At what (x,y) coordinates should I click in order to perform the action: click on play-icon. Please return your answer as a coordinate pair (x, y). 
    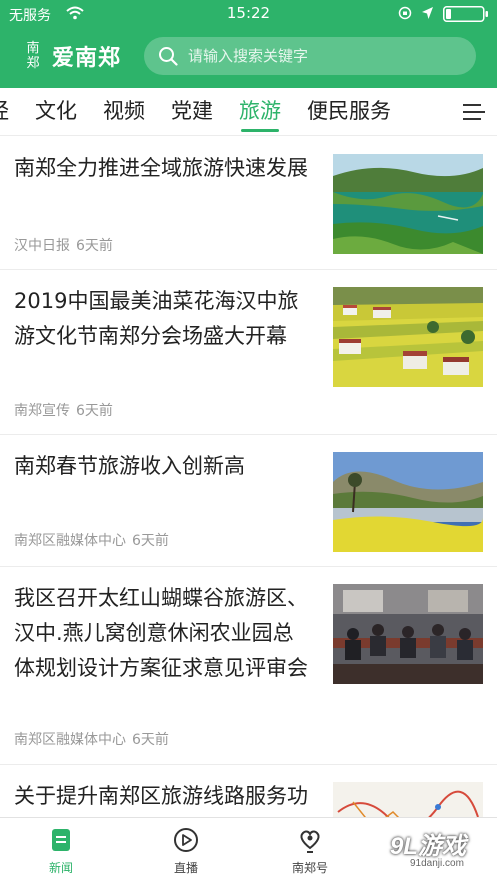
    Looking at the image, I should click on (186, 840).